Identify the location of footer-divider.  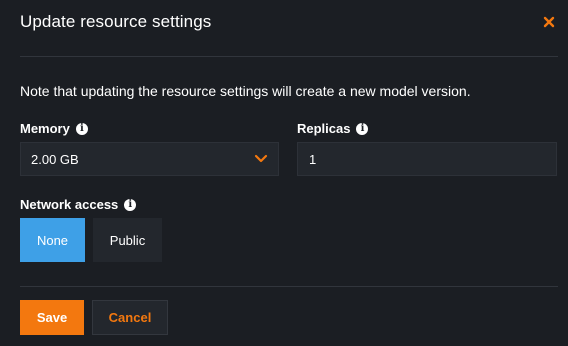
(289, 286).